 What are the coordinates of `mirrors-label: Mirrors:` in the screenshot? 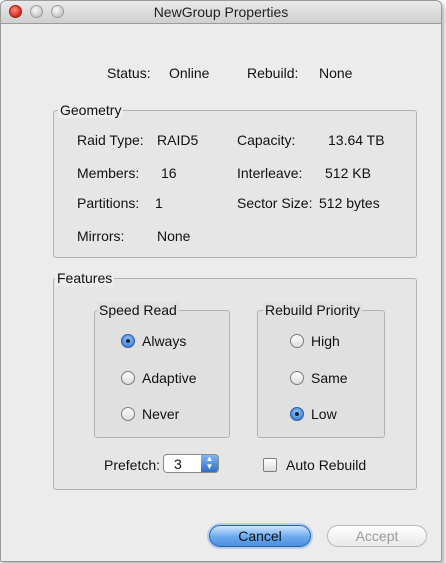 It's located at (101, 236).